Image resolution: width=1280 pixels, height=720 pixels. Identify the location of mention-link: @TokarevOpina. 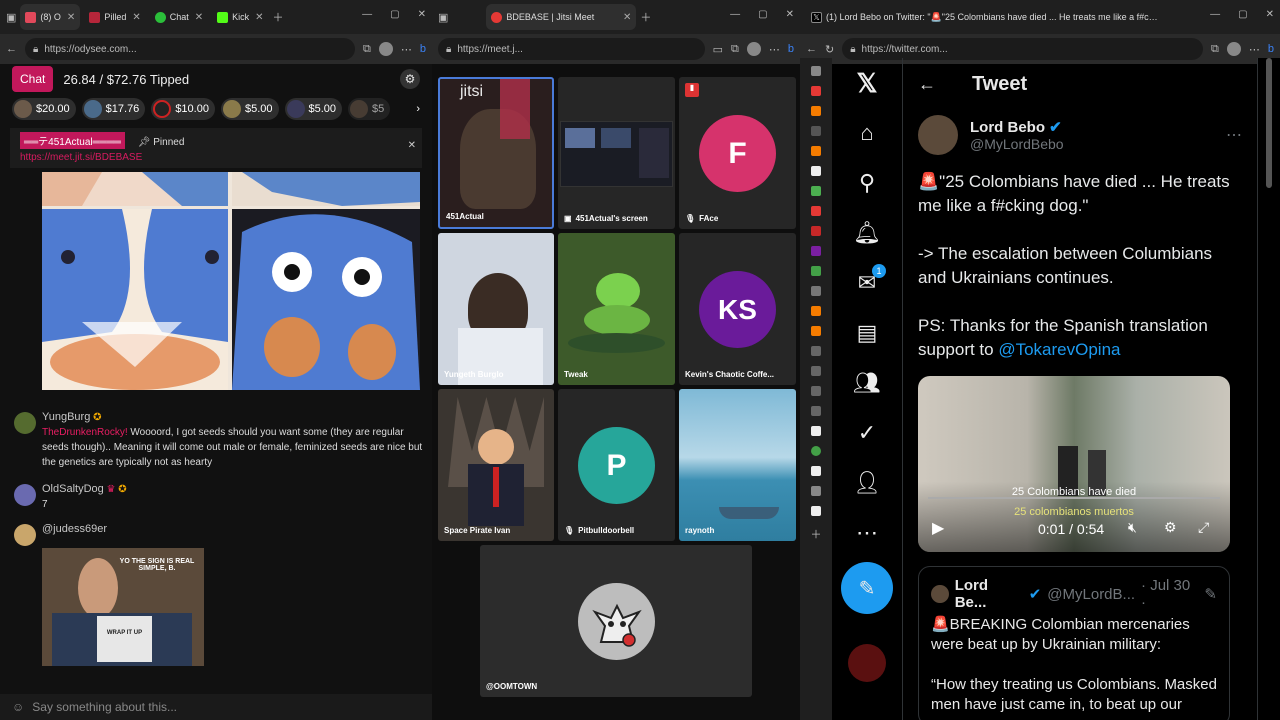
(1059, 349).